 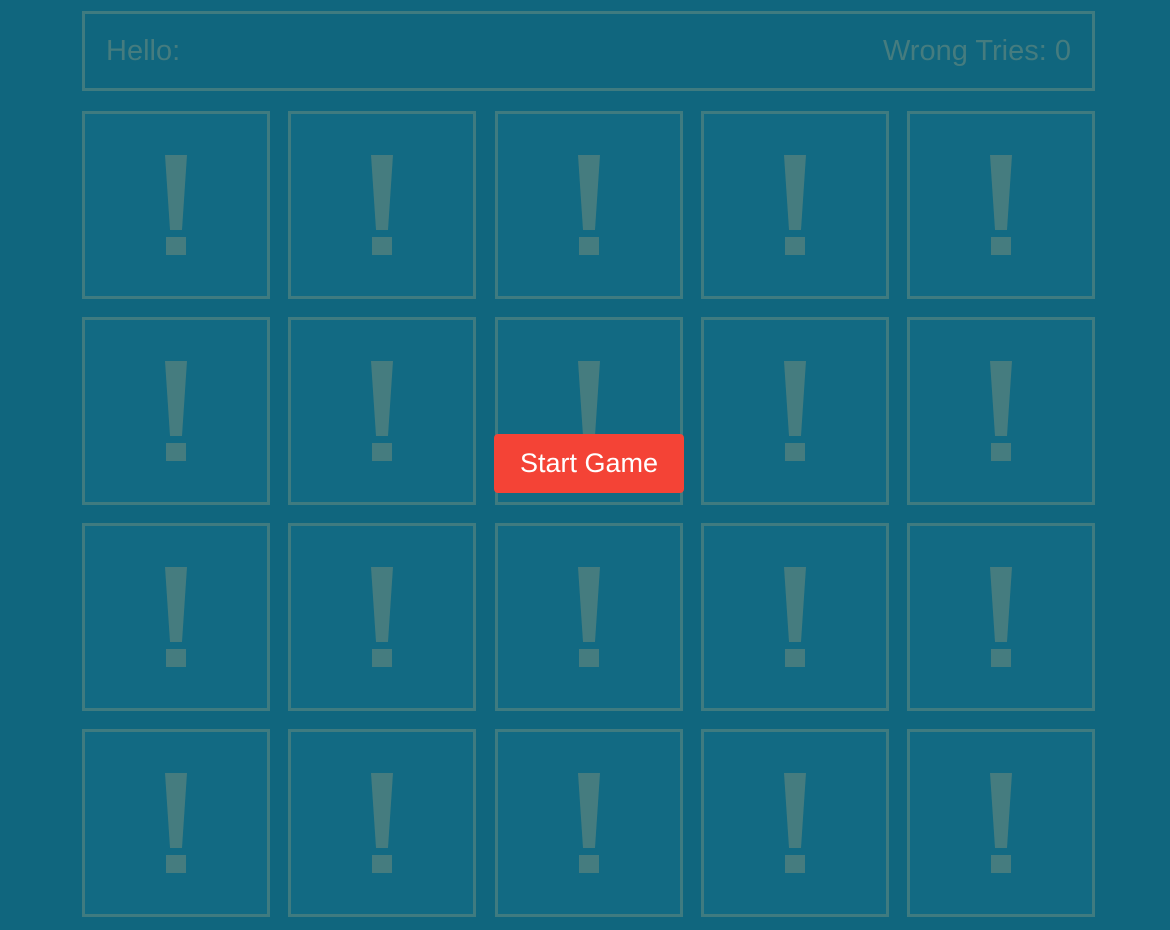 What do you see at coordinates (143, 50) in the screenshot?
I see `player-greeting: Hello:` at bounding box center [143, 50].